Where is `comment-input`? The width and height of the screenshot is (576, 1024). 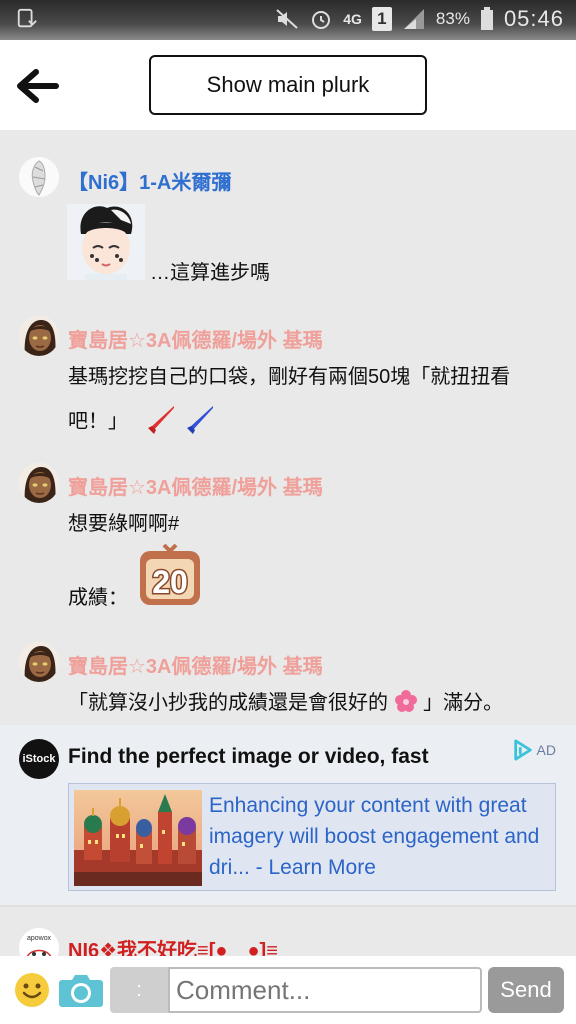 comment-input is located at coordinates (325, 990).